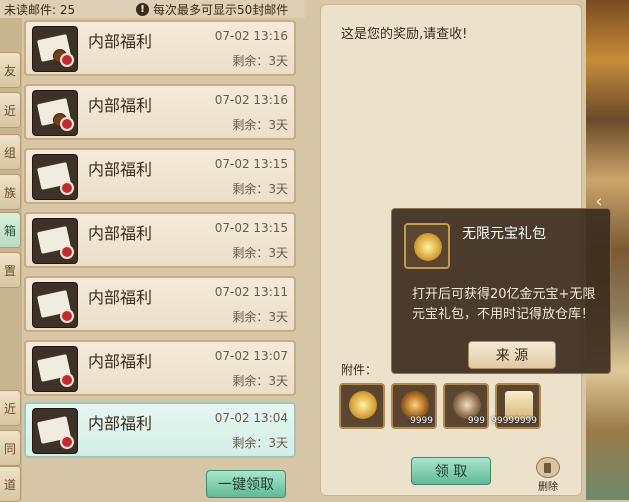  What do you see at coordinates (251, 356) in the screenshot?
I see `mail-date: 07-02 13:07` at bounding box center [251, 356].